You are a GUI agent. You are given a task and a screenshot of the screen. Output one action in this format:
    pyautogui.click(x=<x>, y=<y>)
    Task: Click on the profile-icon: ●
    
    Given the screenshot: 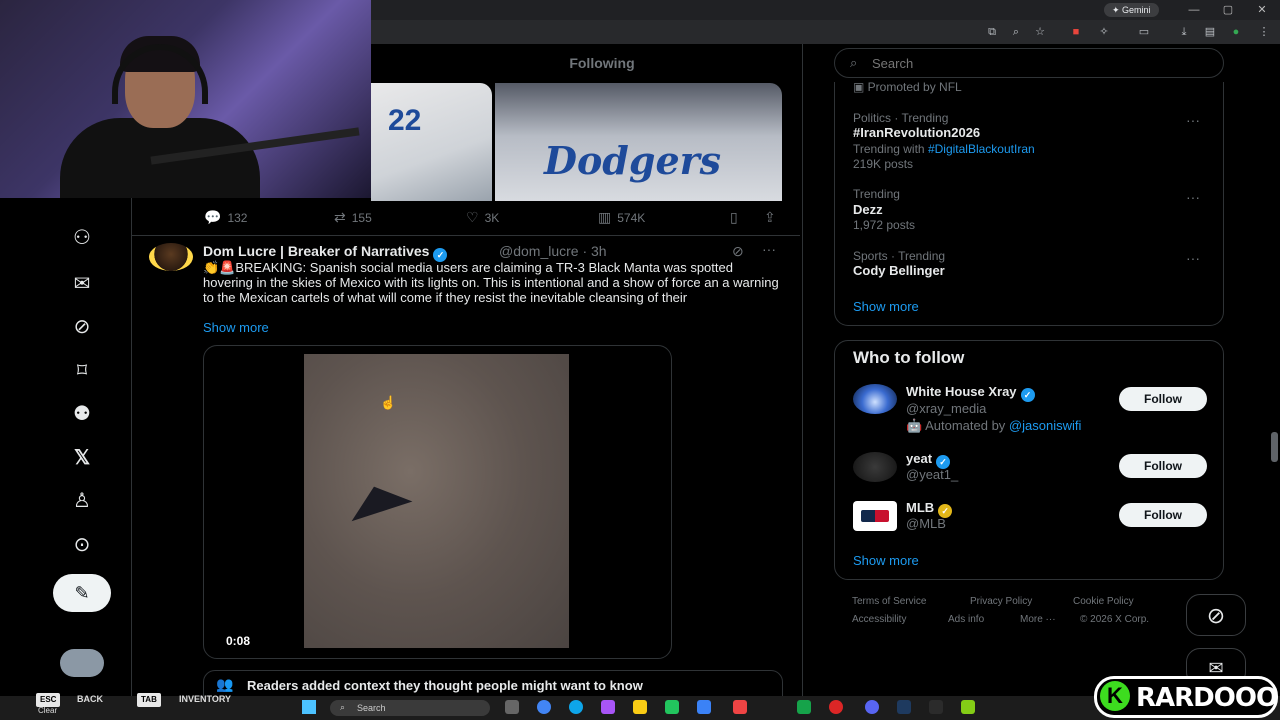 What is the action you would take?
    pyautogui.click(x=1236, y=32)
    